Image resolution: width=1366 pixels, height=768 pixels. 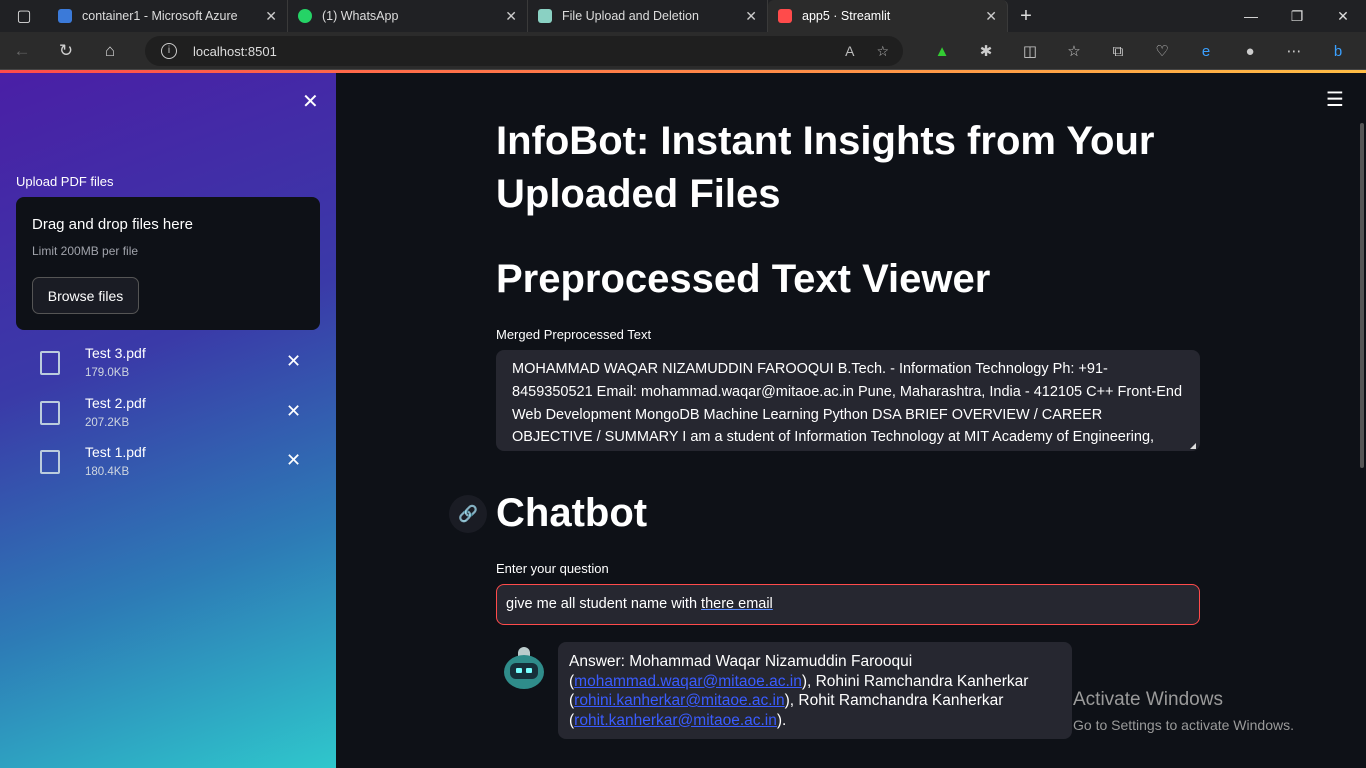 What do you see at coordinates (115, 452) in the screenshot?
I see `file-name: Test 1.pdf` at bounding box center [115, 452].